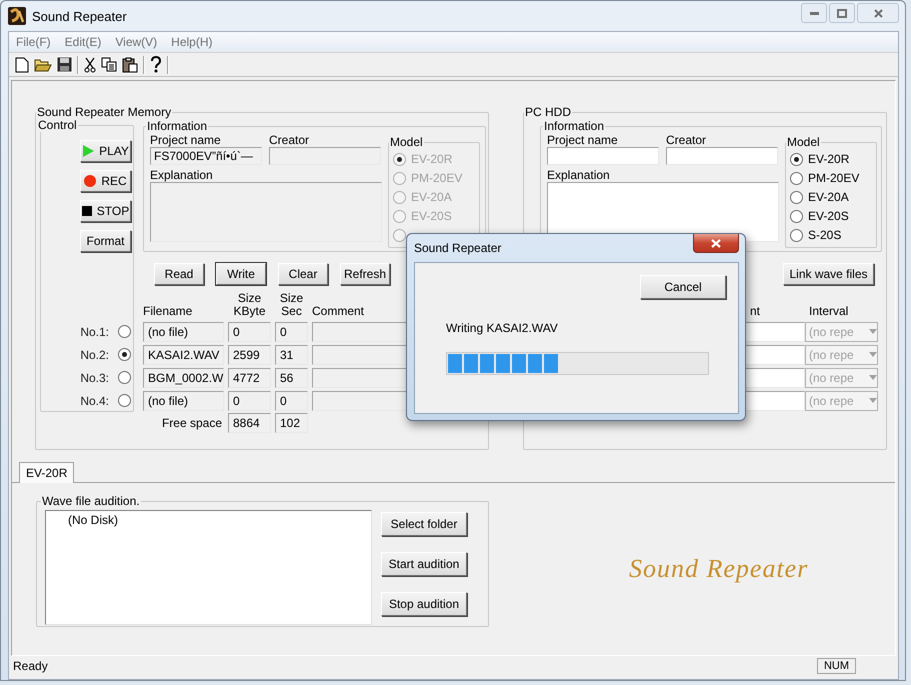 Image resolution: width=911 pixels, height=685 pixels. I want to click on seconds-field: 56, so click(291, 378).